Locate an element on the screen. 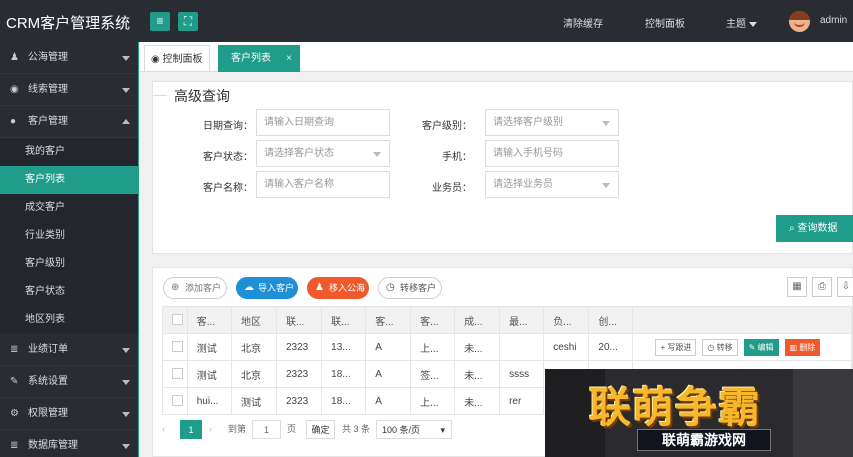 The width and height of the screenshot is (853, 457). table-cell: 2323 is located at coordinates (299, 347).